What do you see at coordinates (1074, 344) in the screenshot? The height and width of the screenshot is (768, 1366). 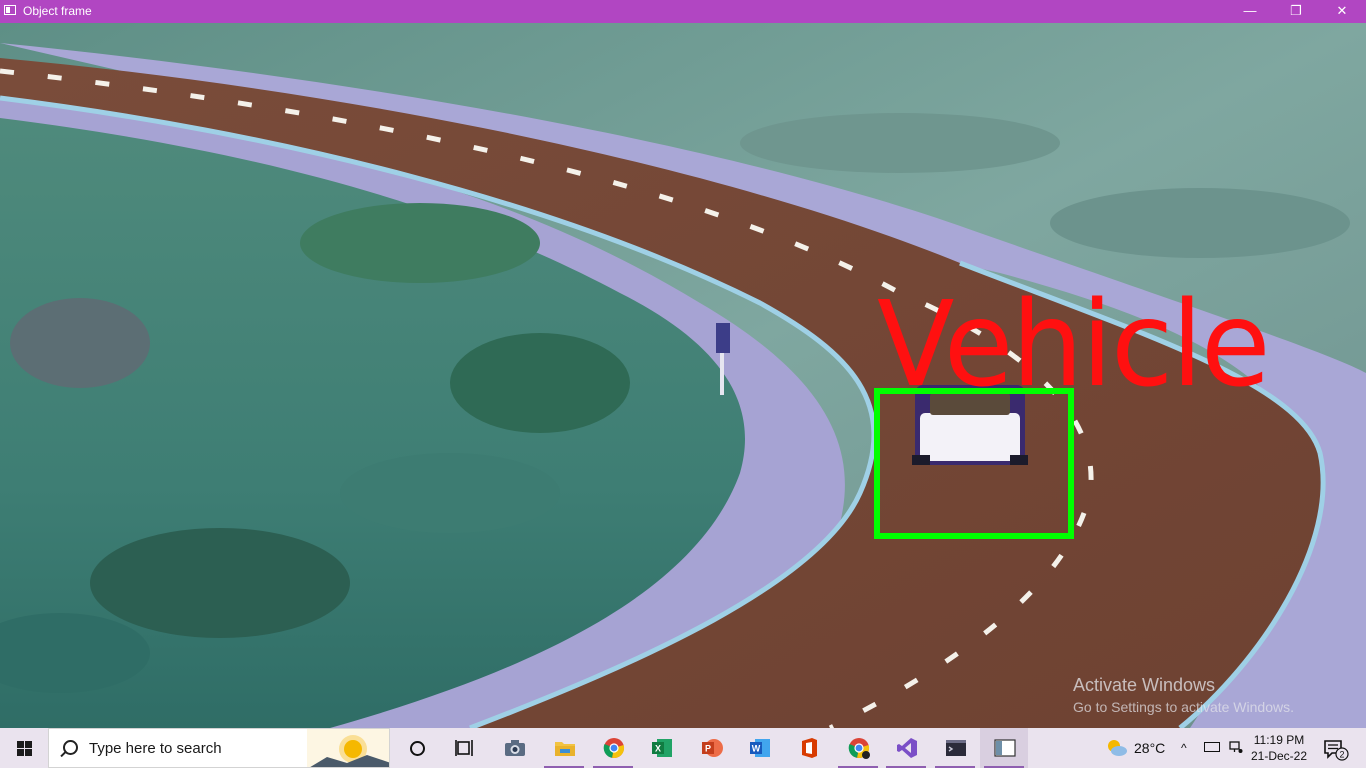 I see `detection-label: Vehicle` at bounding box center [1074, 344].